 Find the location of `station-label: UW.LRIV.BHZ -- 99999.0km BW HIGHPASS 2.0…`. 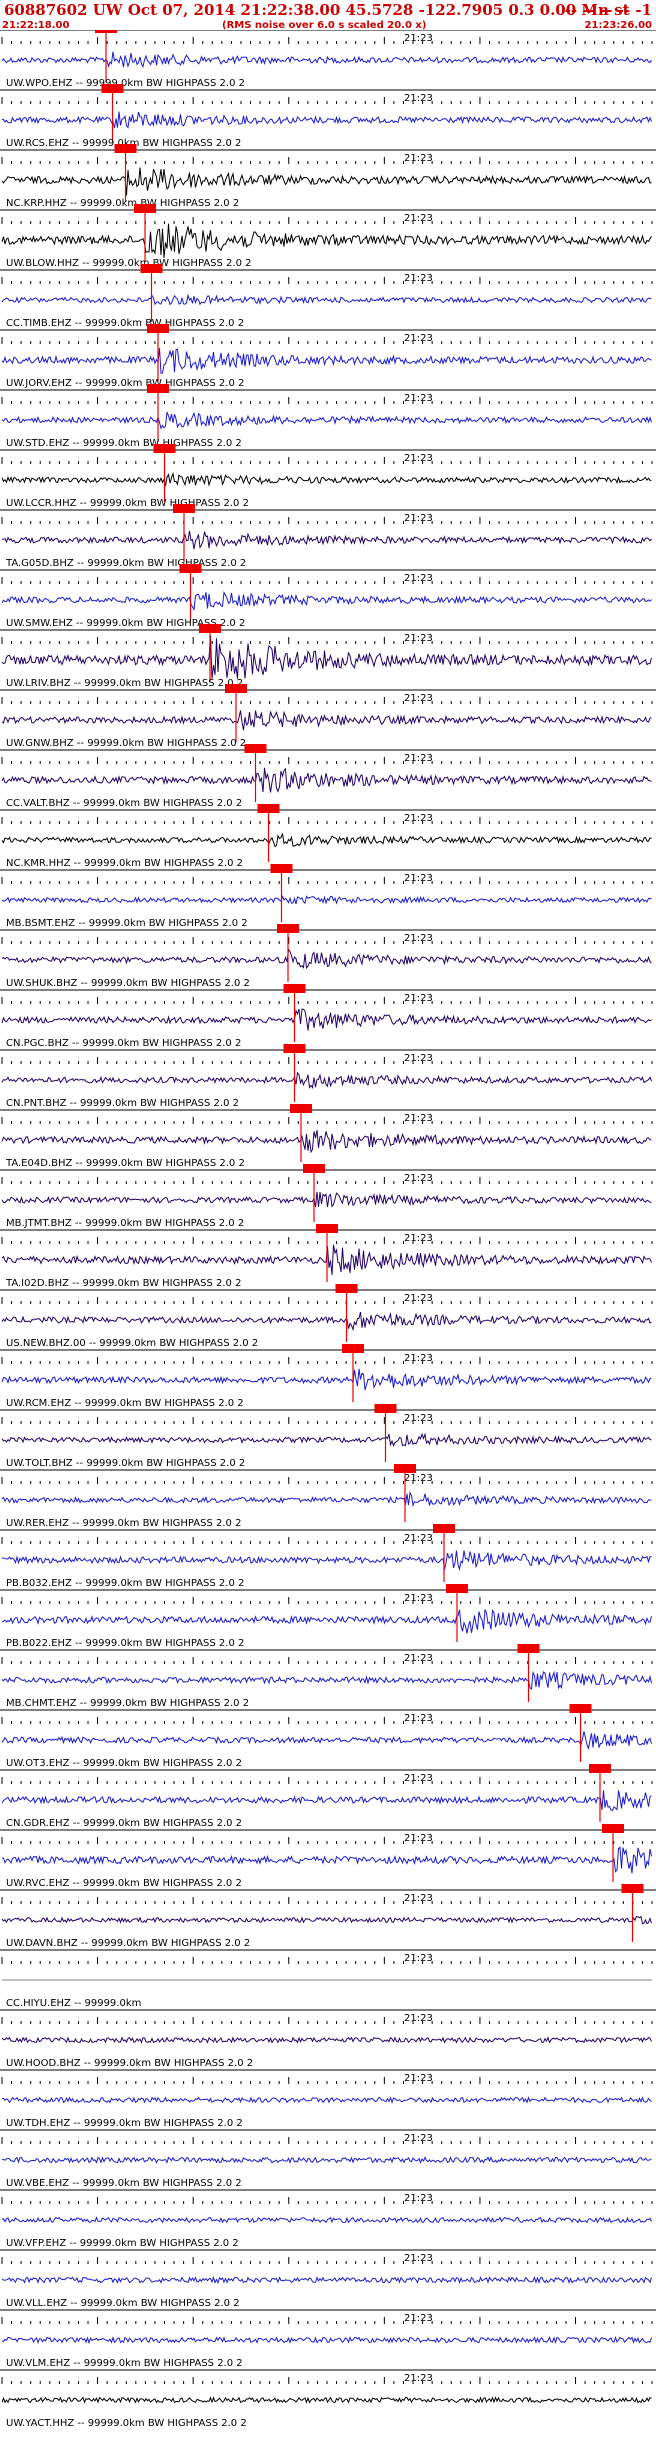

station-label: UW.LRIV.BHZ -- 99999.0km BW HIGHPASS 2.0… is located at coordinates (124, 683).